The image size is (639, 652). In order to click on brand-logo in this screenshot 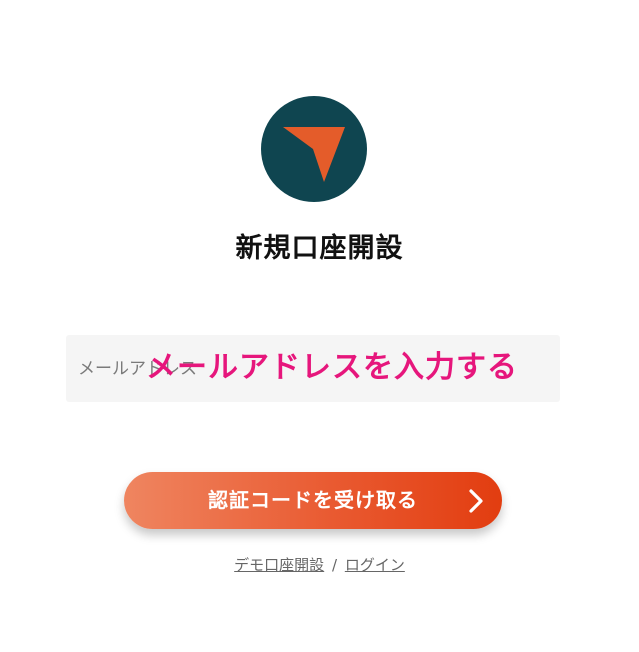, I will do `click(314, 149)`.